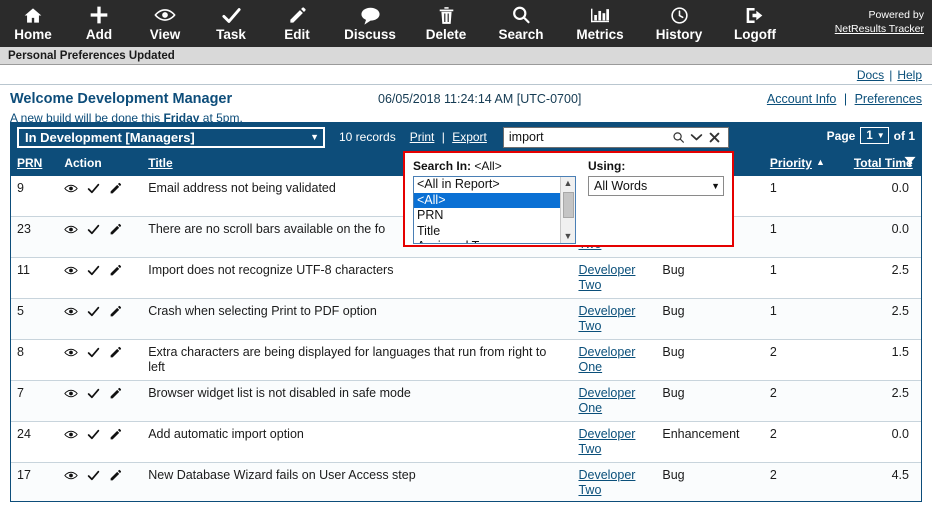 The height and width of the screenshot is (510, 932). I want to click on column-header-prn-link: PRN, so click(29, 163).